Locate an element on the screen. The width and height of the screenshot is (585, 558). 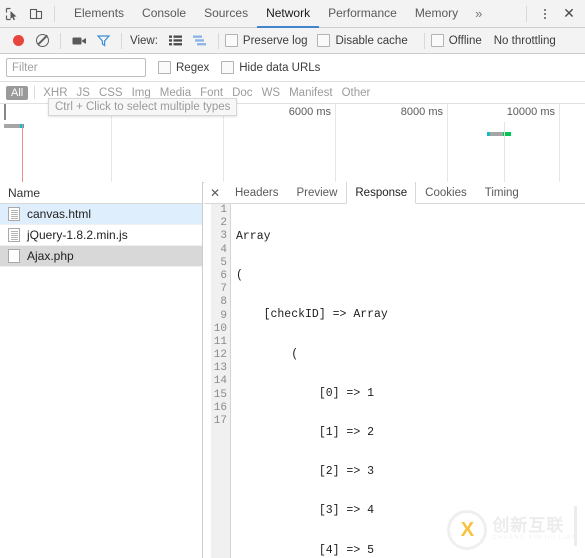
type-filter-other: Other is located at coordinates (356, 93).